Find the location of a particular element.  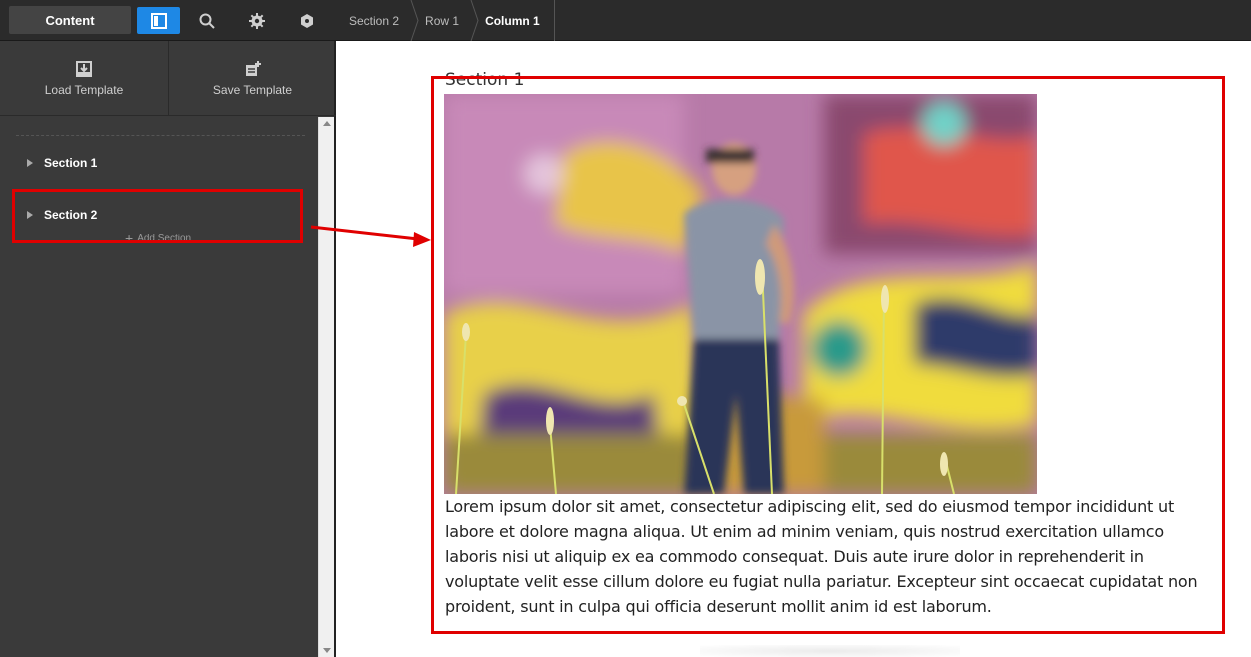

scroll-down-icon is located at coordinates (327, 650).